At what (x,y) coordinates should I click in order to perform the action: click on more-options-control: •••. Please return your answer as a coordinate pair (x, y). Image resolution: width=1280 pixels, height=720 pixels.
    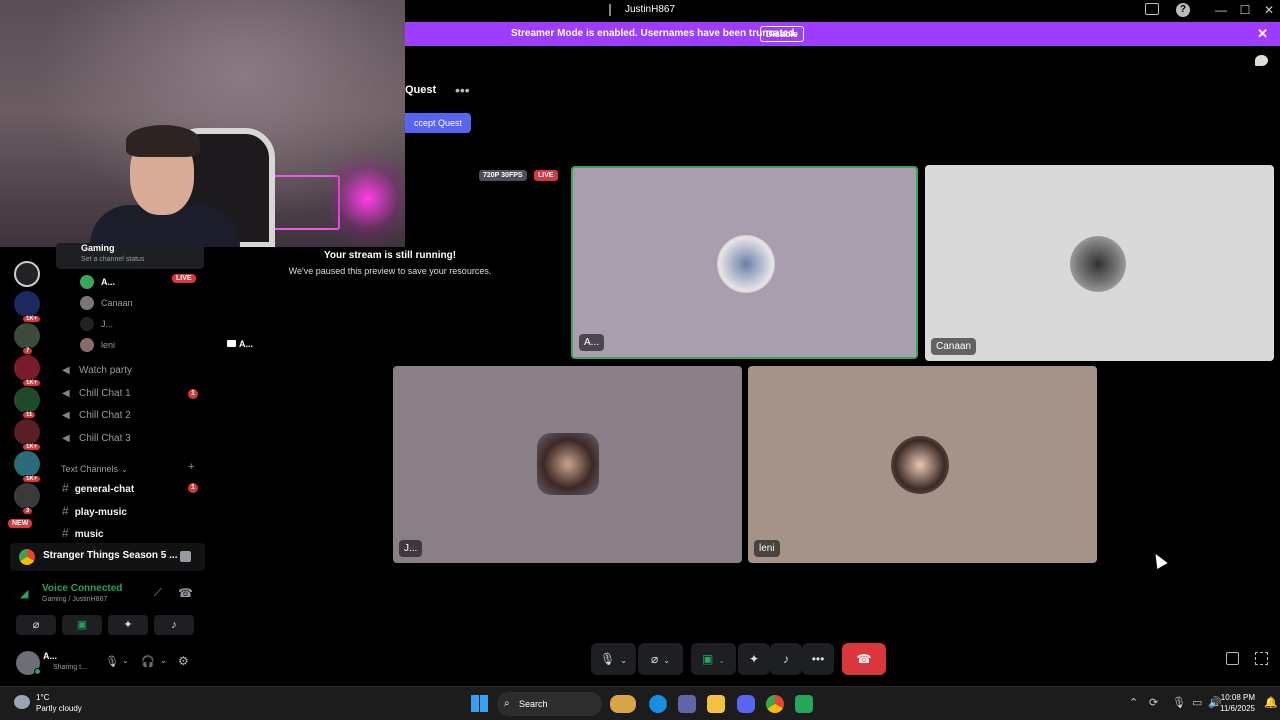
    Looking at the image, I should click on (818, 659).